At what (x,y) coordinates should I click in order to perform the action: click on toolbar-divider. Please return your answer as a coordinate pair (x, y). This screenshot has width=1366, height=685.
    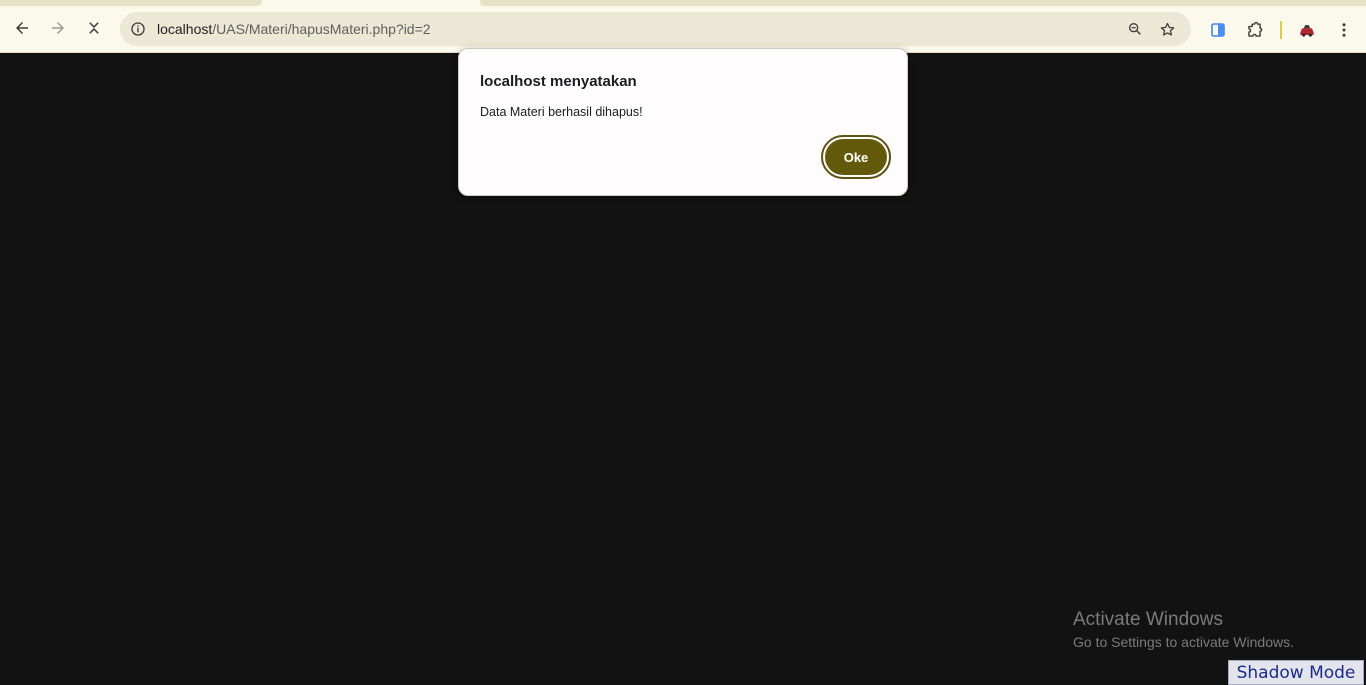
    Looking at the image, I should click on (1281, 30).